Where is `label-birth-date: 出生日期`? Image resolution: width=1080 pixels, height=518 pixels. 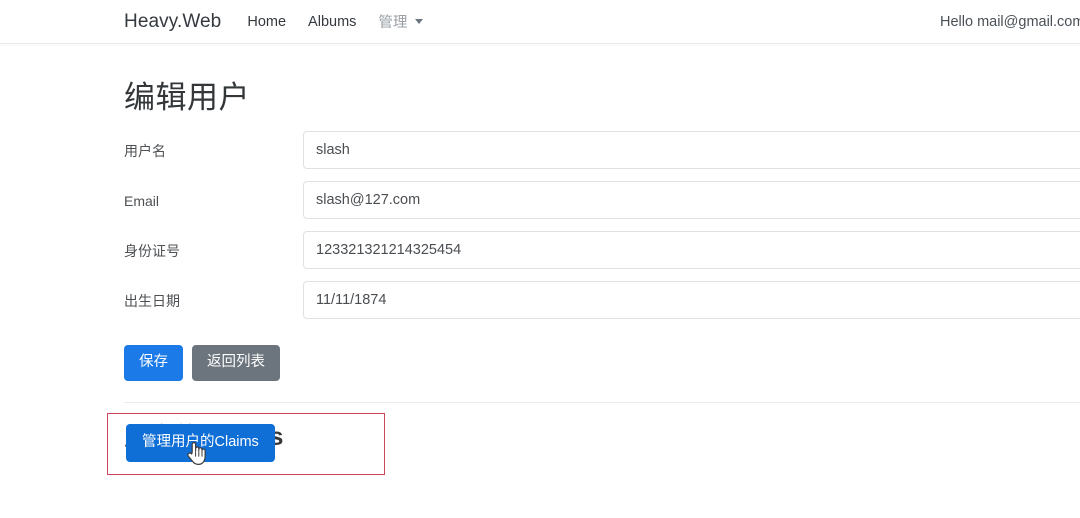 label-birth-date: 出生日期 is located at coordinates (152, 301).